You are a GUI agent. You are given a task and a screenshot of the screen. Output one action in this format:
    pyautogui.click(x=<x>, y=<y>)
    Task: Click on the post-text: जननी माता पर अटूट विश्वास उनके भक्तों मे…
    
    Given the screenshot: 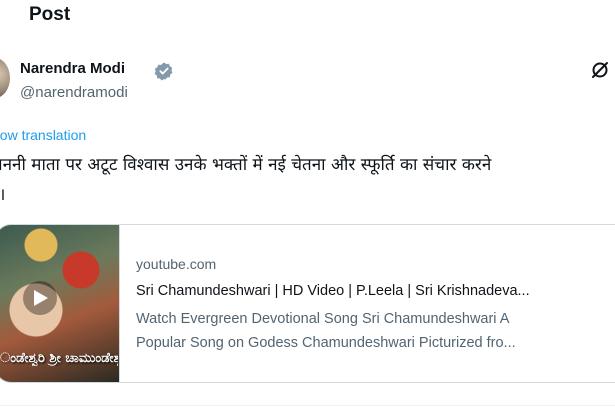 What is the action you would take?
    pyautogui.click(x=246, y=180)
    